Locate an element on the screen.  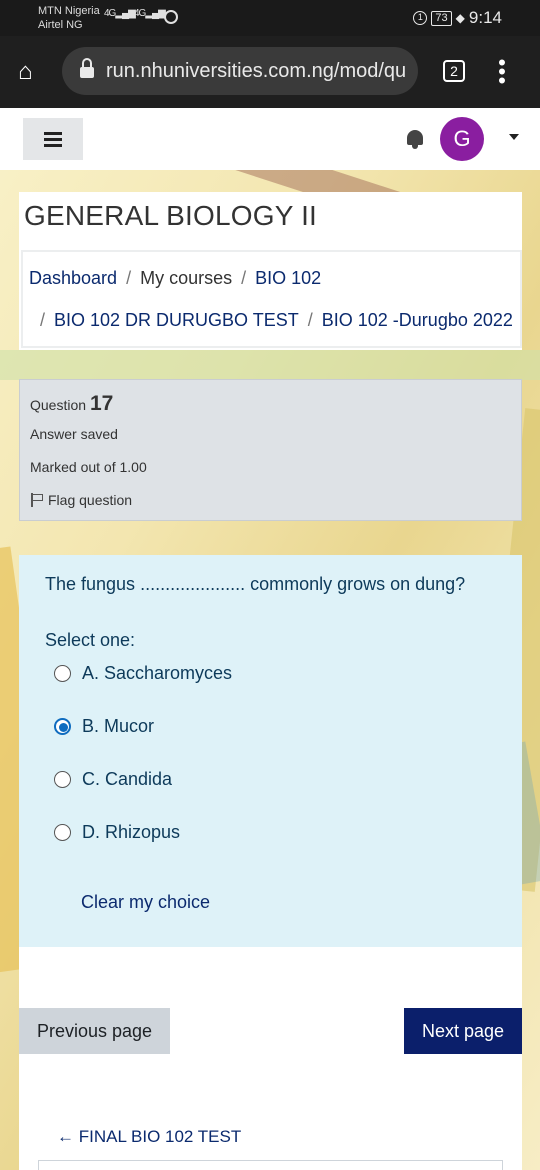
radio-button-selected is located at coordinates (62, 726).